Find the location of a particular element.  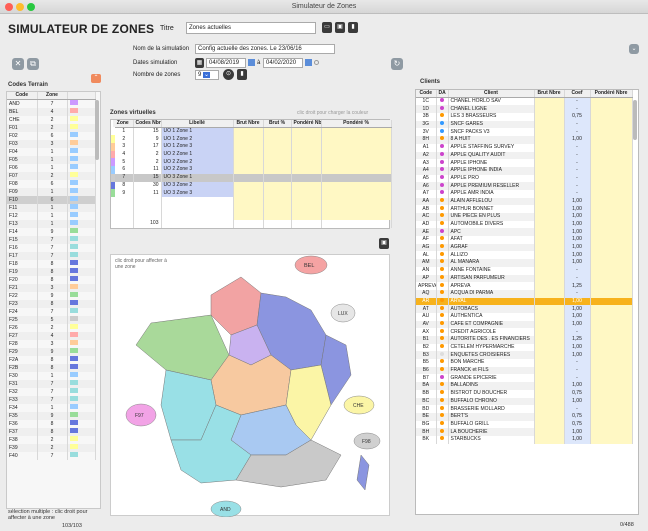

table-row: 9 11 UO 3 Zone 3 is located at coordinates (251, 193).